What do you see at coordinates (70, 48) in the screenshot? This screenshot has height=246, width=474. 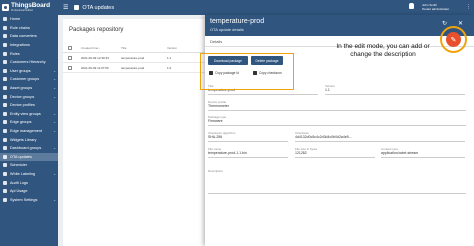 I see `select-all-checkbox` at bounding box center [70, 48].